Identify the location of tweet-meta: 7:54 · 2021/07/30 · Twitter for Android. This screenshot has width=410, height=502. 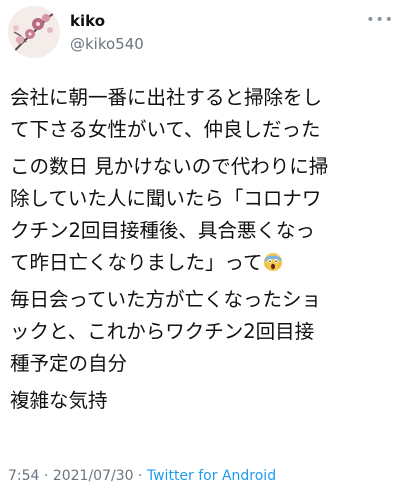
(142, 476).